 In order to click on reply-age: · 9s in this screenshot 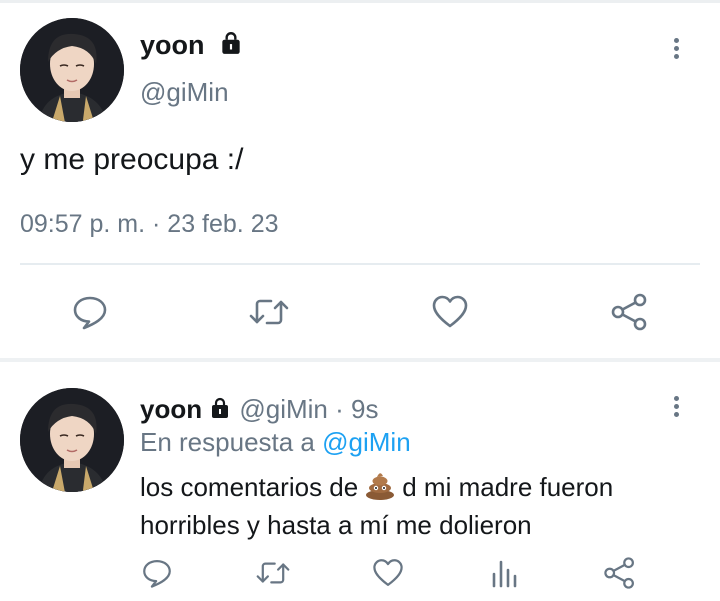, I will do `click(357, 409)`.